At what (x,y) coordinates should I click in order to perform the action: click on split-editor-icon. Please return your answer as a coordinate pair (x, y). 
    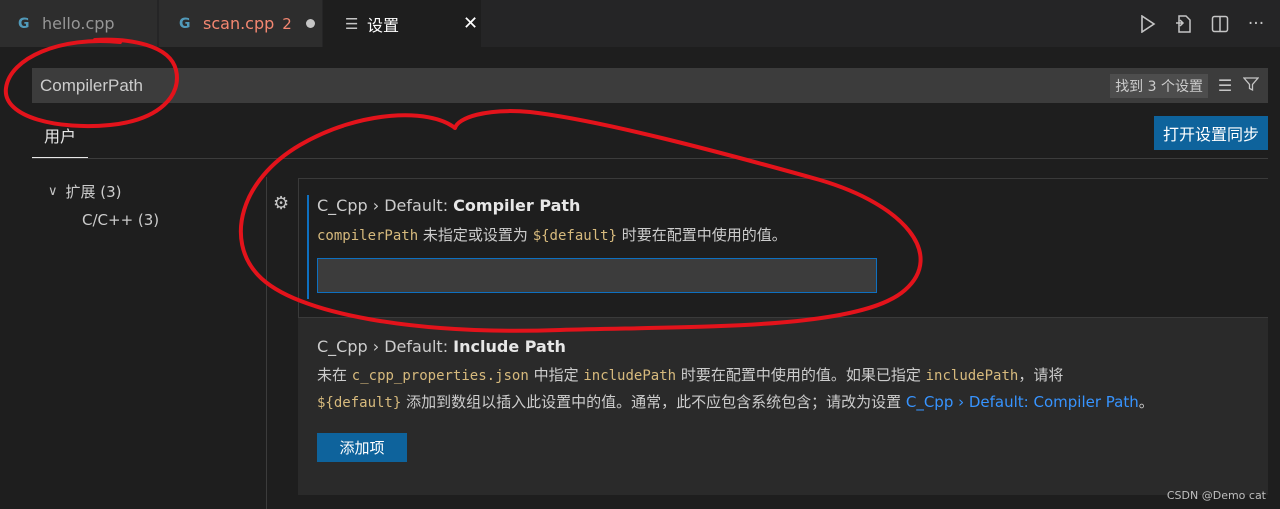
    Looking at the image, I should click on (1220, 24).